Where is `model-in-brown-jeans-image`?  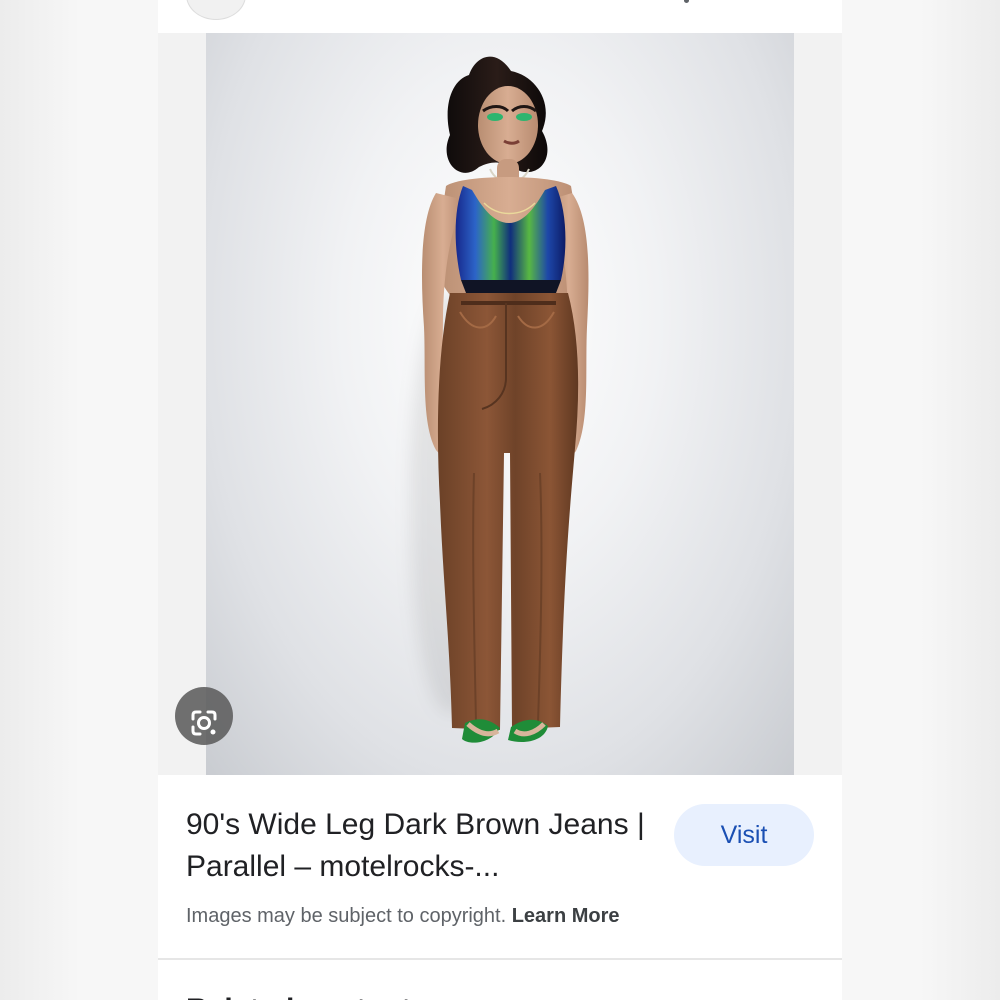 model-in-brown-jeans-image is located at coordinates (505, 399).